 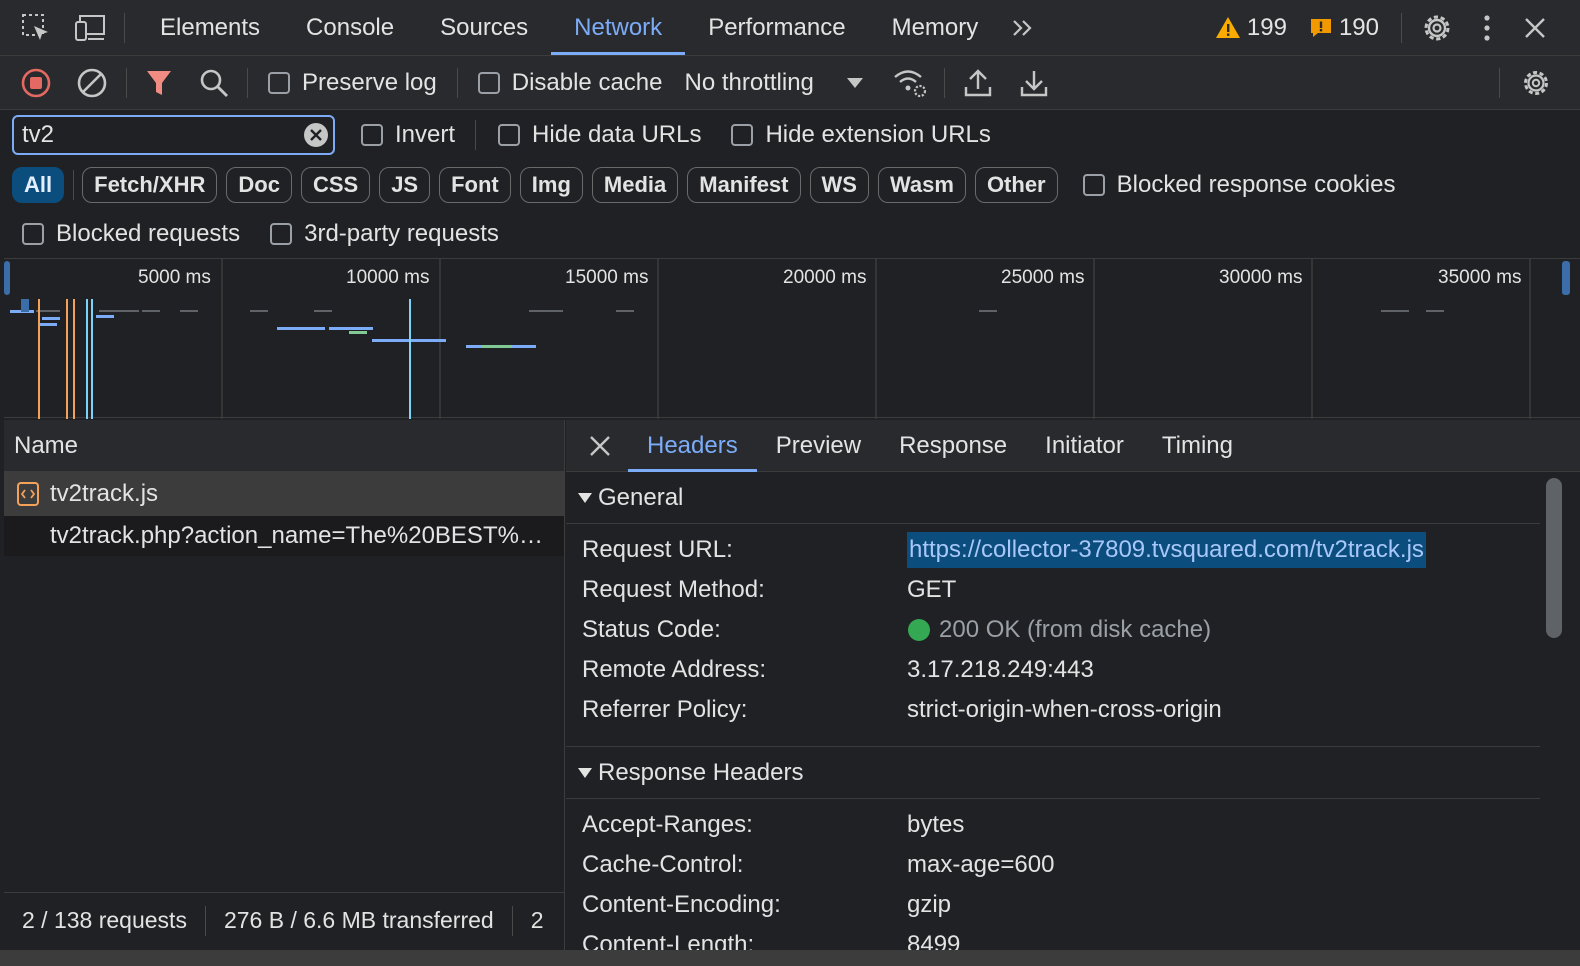 What do you see at coordinates (587, 82) in the screenshot?
I see `disable-cache-label: Disable cache` at bounding box center [587, 82].